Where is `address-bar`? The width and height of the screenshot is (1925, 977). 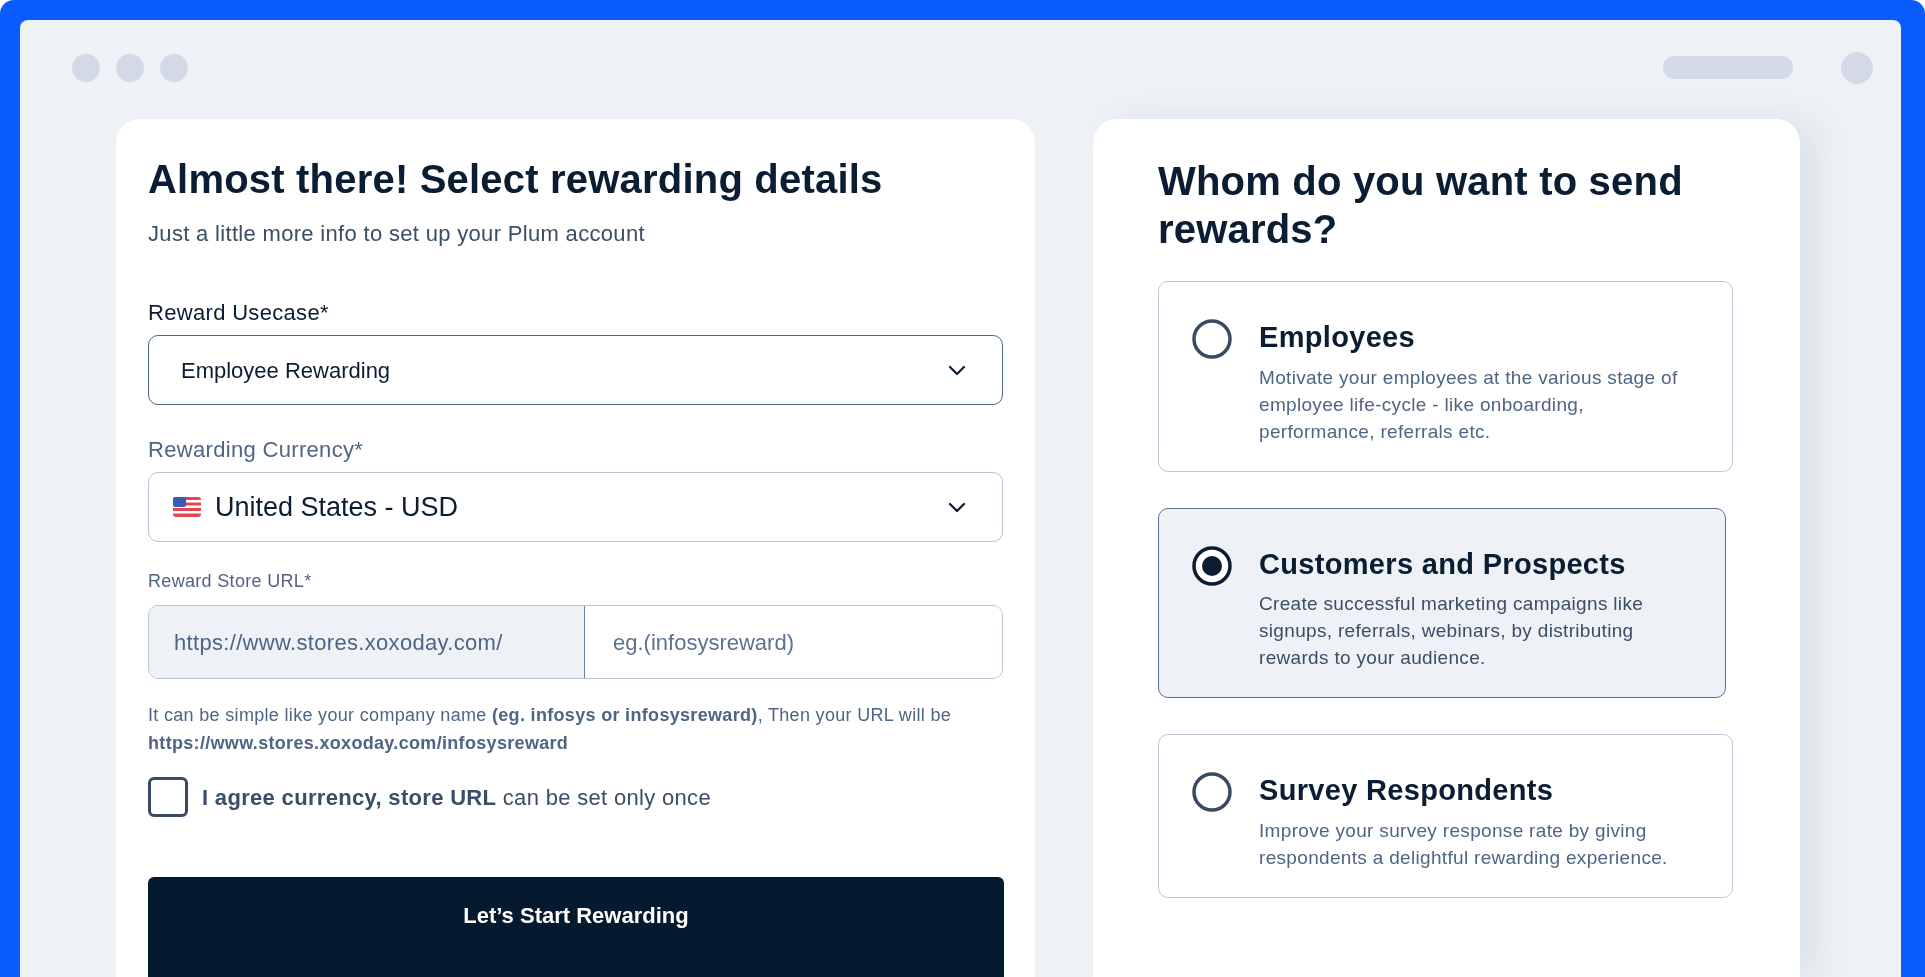 address-bar is located at coordinates (1728, 67).